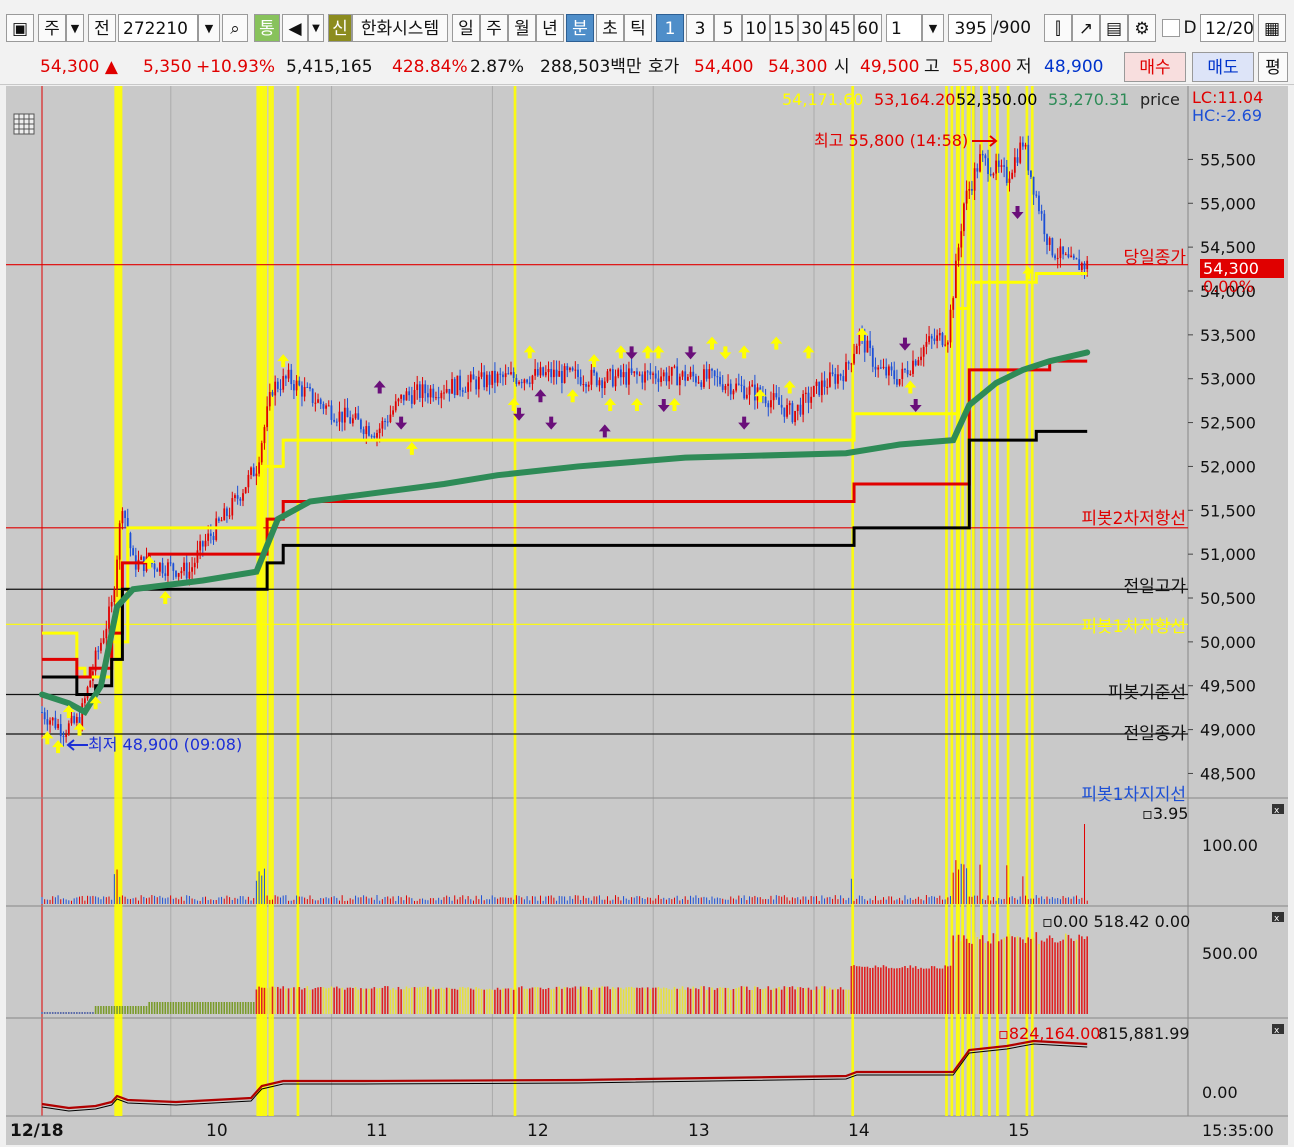 This screenshot has width=1294, height=1147. Describe the element at coordinates (316, 28) in the screenshot. I see `speaker-dropdown-icon: ▼` at that location.